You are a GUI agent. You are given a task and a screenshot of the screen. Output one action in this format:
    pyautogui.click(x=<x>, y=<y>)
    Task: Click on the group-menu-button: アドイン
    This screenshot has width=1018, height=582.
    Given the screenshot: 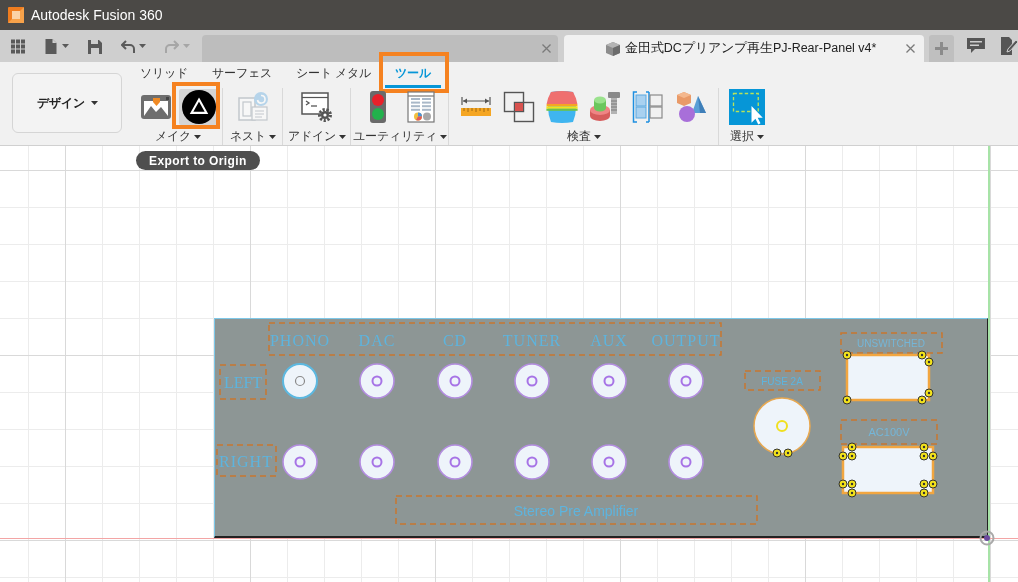 What is the action you would take?
    pyautogui.click(x=316, y=136)
    